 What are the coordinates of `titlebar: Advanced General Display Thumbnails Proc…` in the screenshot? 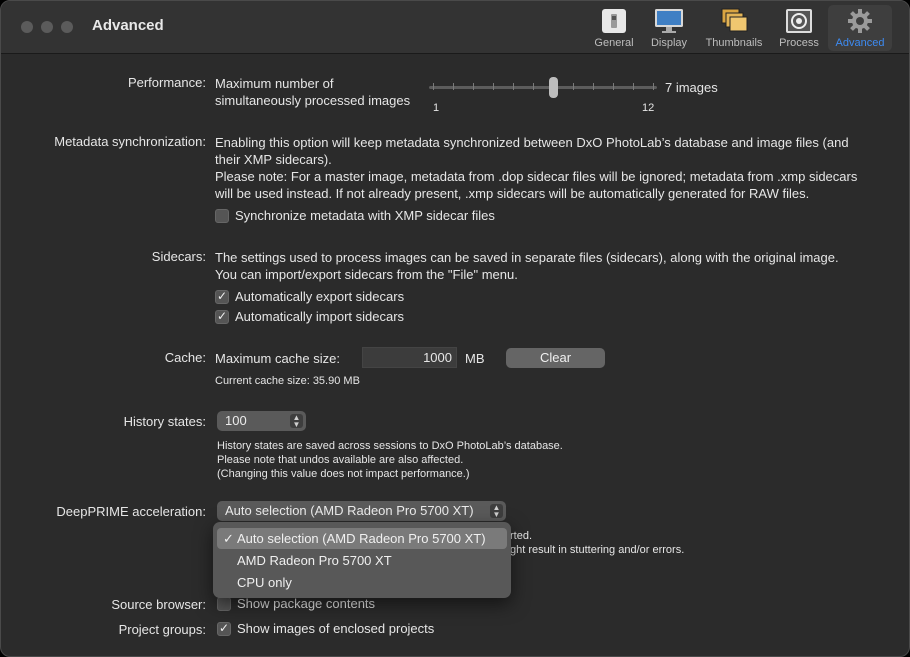 It's located at (455, 27).